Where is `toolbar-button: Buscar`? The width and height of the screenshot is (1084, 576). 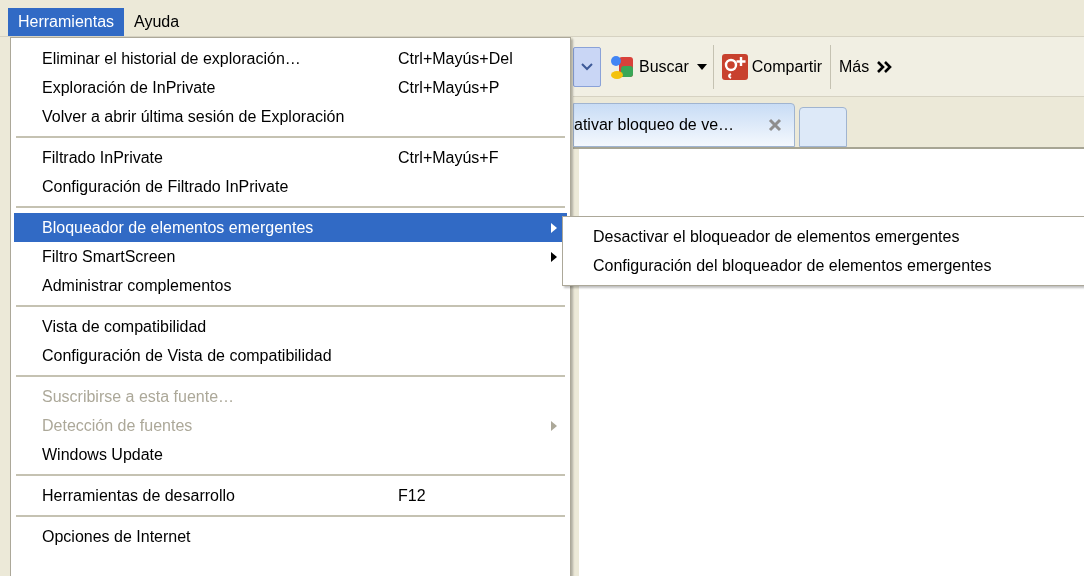 toolbar-button: Buscar is located at coordinates (649, 66).